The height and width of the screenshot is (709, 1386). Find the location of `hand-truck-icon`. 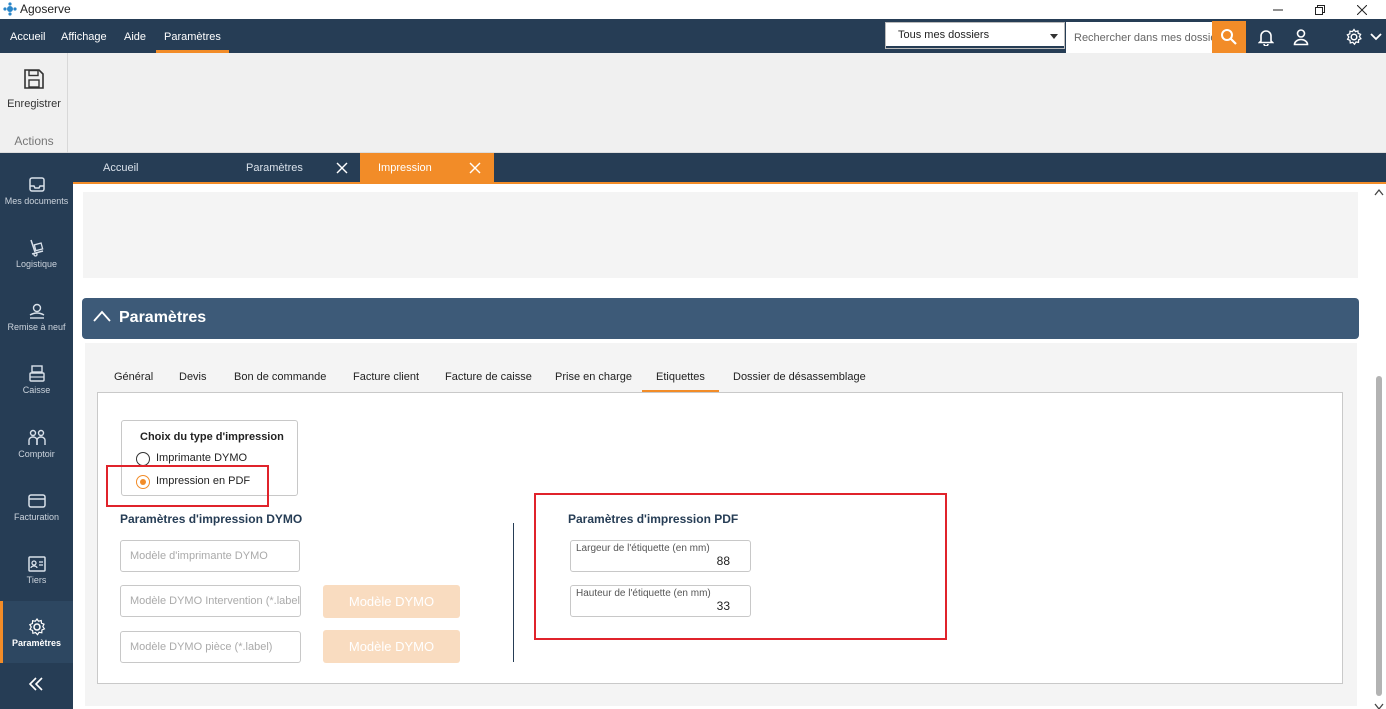

hand-truck-icon is located at coordinates (37, 248).